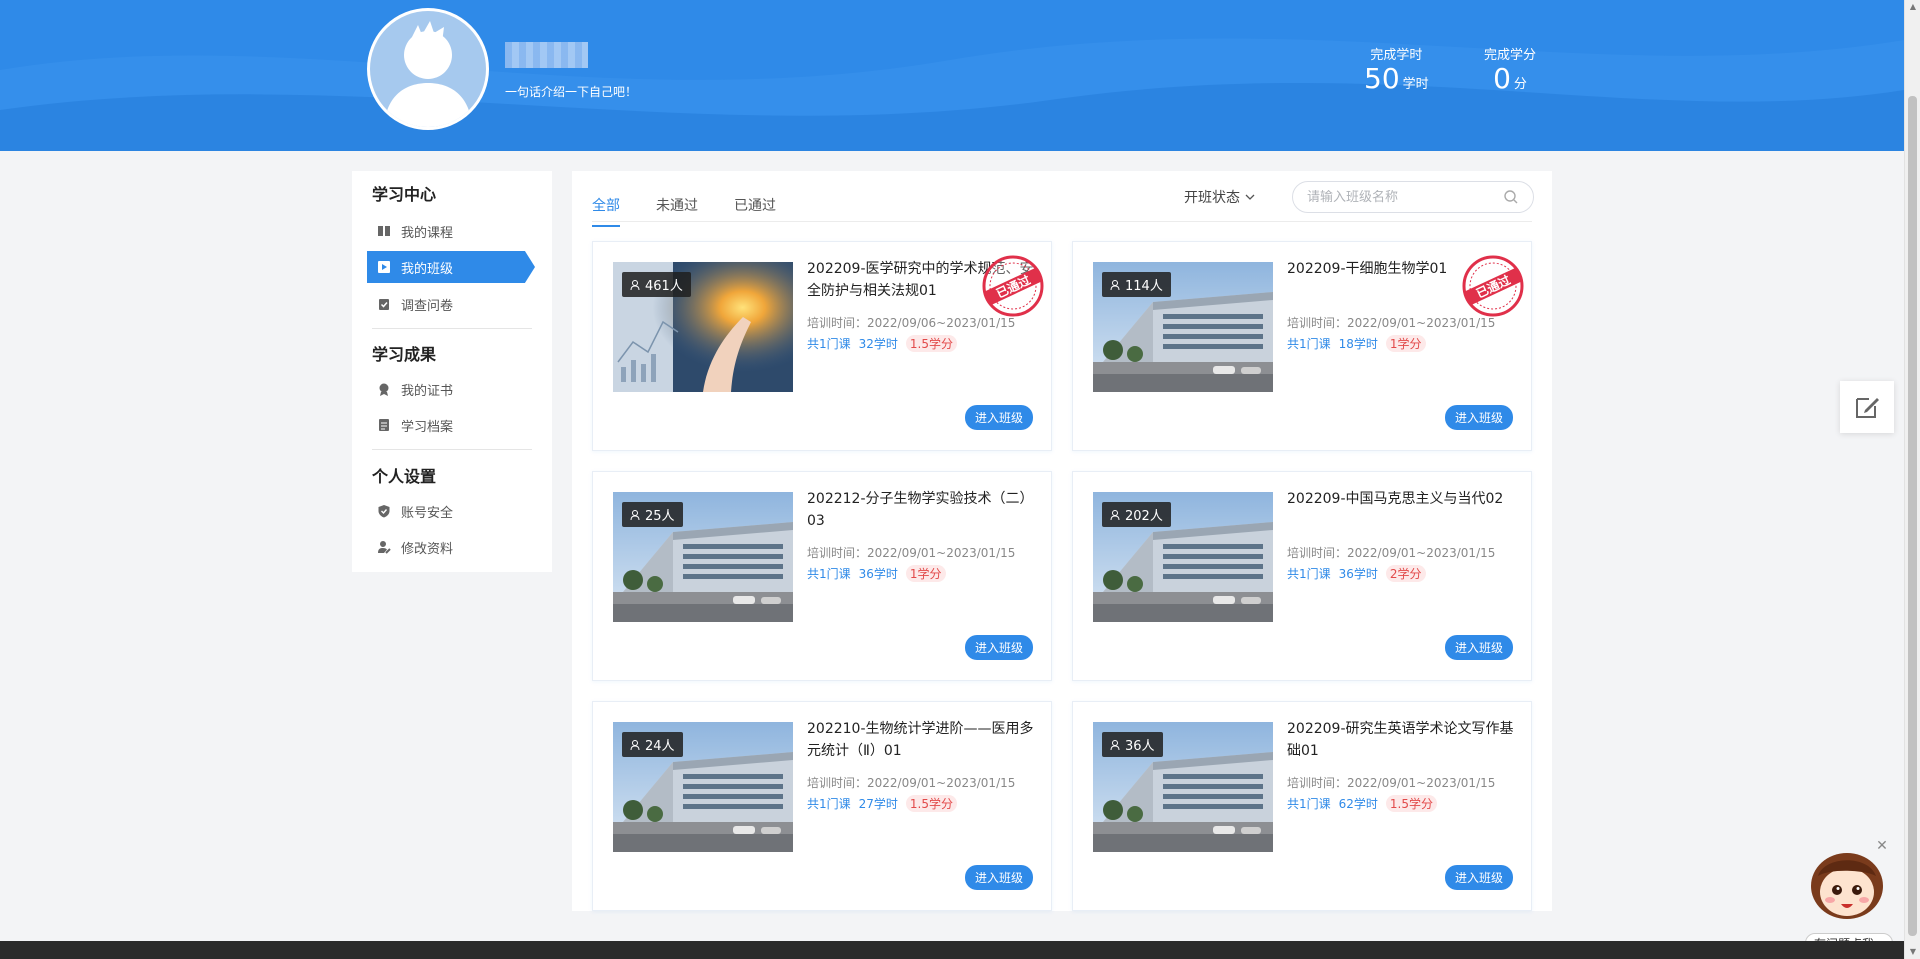 The height and width of the screenshot is (959, 1920). I want to click on class-hours: 27学时, so click(878, 804).